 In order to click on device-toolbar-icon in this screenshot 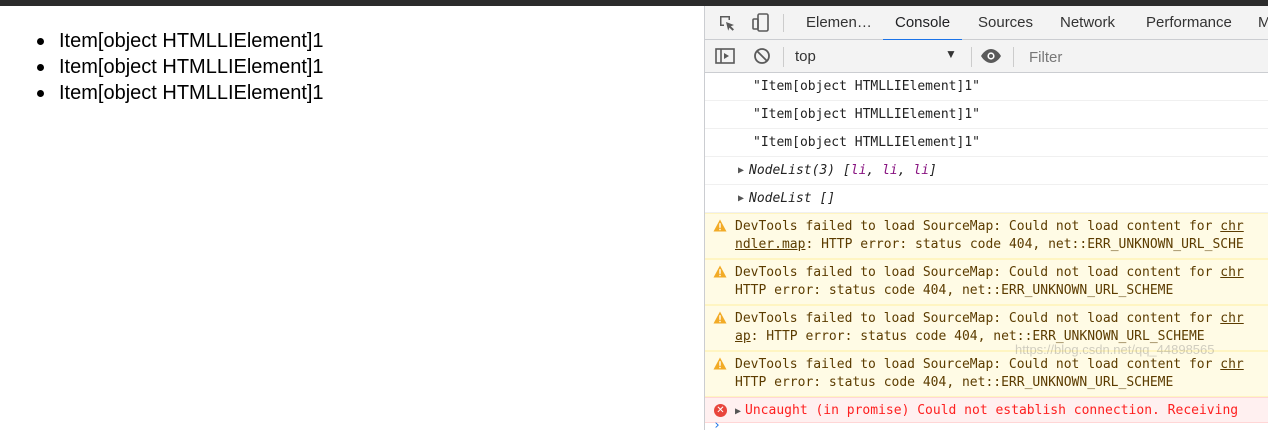, I will do `click(761, 23)`.